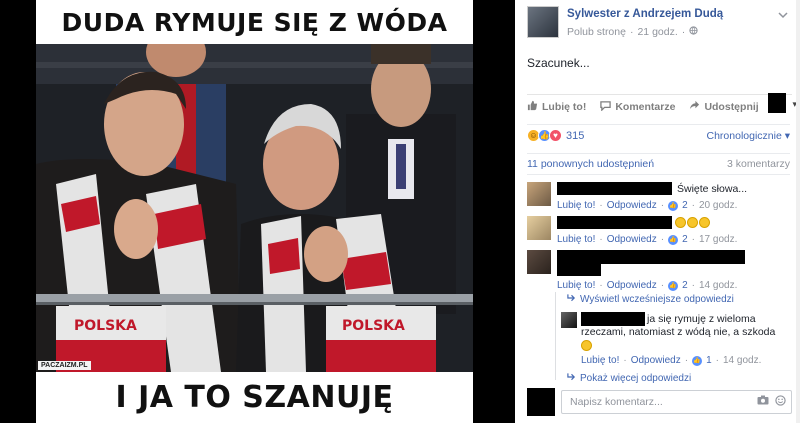 Image resolution: width=800 pixels, height=423 pixels. What do you see at coordinates (724, 107) in the screenshot?
I see `share-button: Udostępnij` at bounding box center [724, 107].